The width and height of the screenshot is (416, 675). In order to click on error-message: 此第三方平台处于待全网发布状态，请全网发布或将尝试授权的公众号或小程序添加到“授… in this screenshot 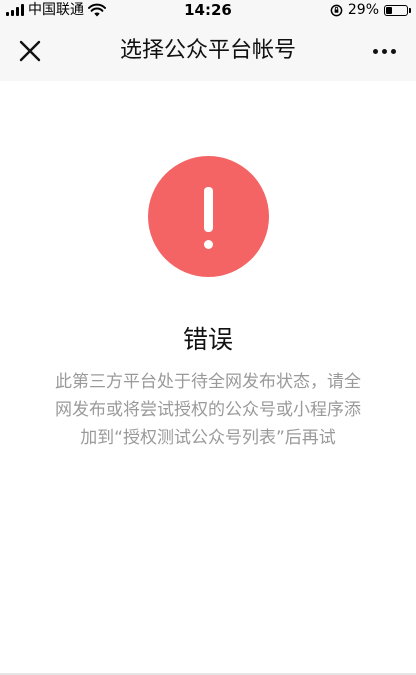, I will do `click(208, 410)`.